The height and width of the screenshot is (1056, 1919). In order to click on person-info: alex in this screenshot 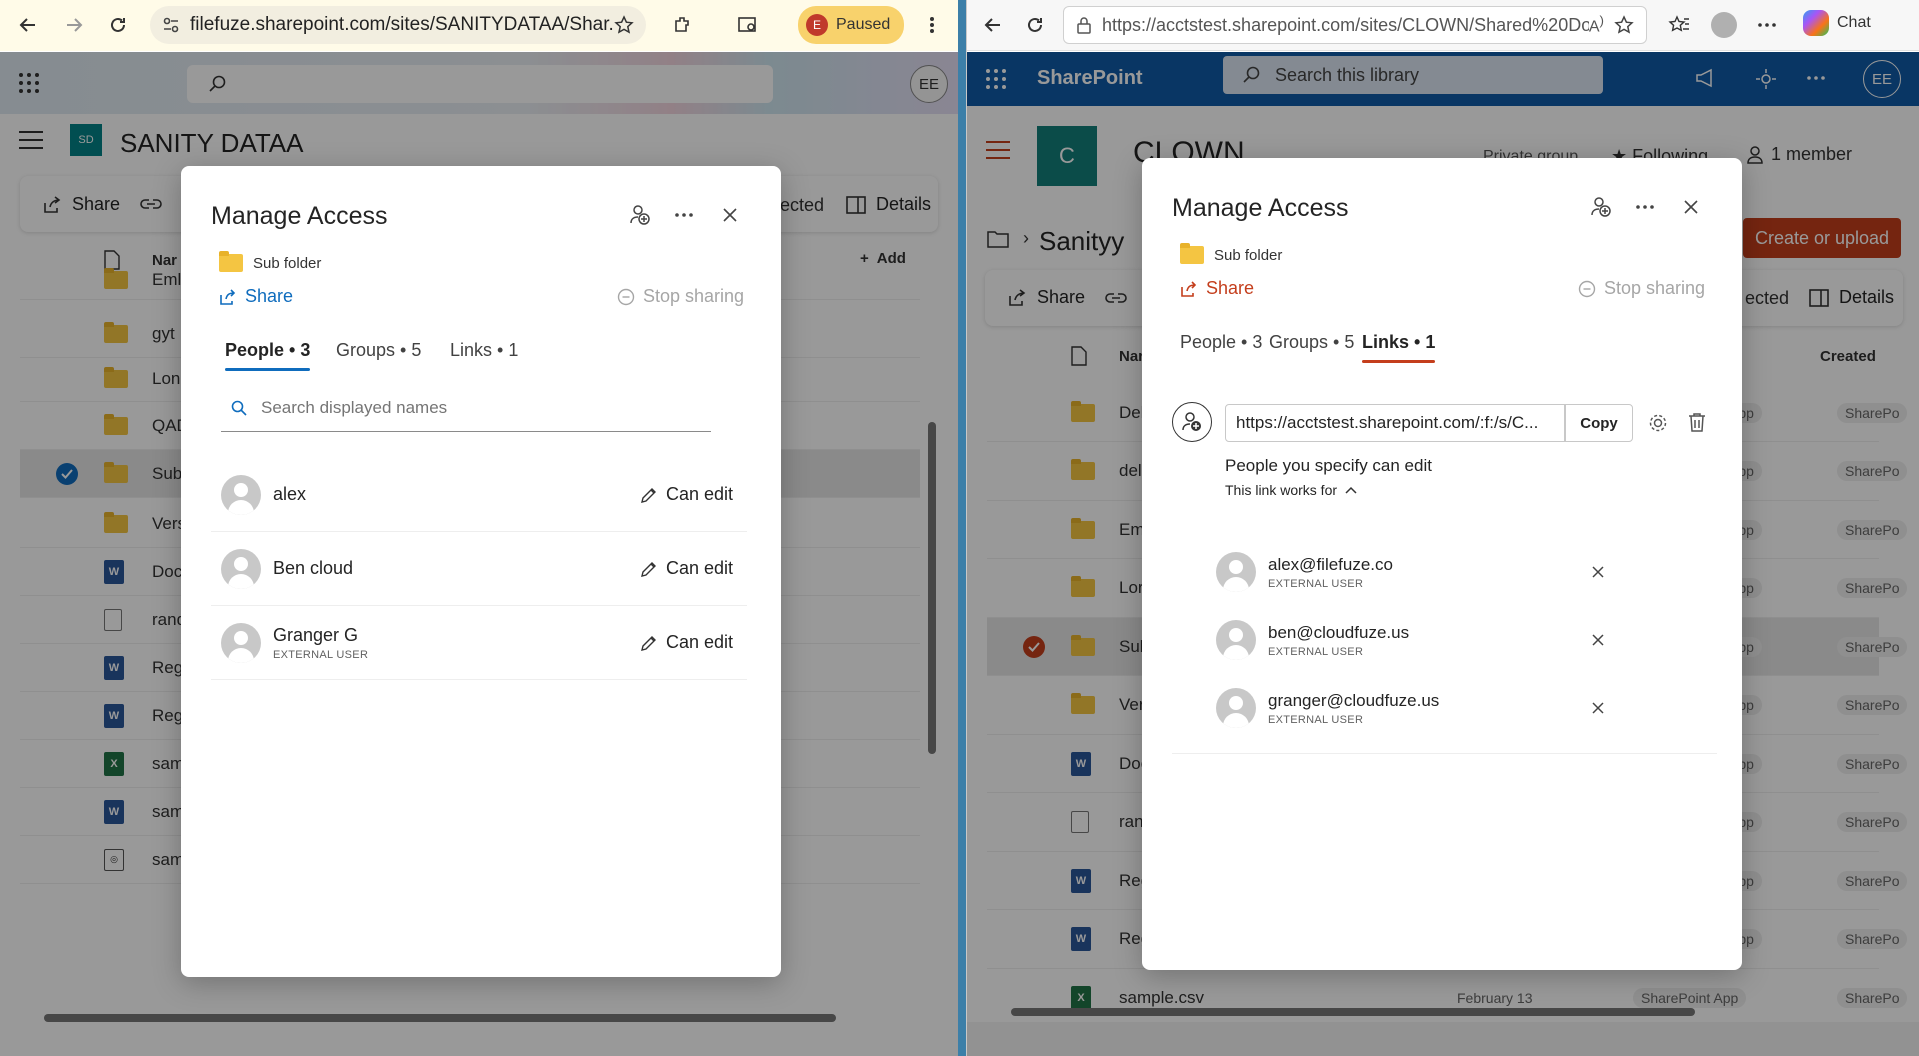, I will do `click(289, 494)`.